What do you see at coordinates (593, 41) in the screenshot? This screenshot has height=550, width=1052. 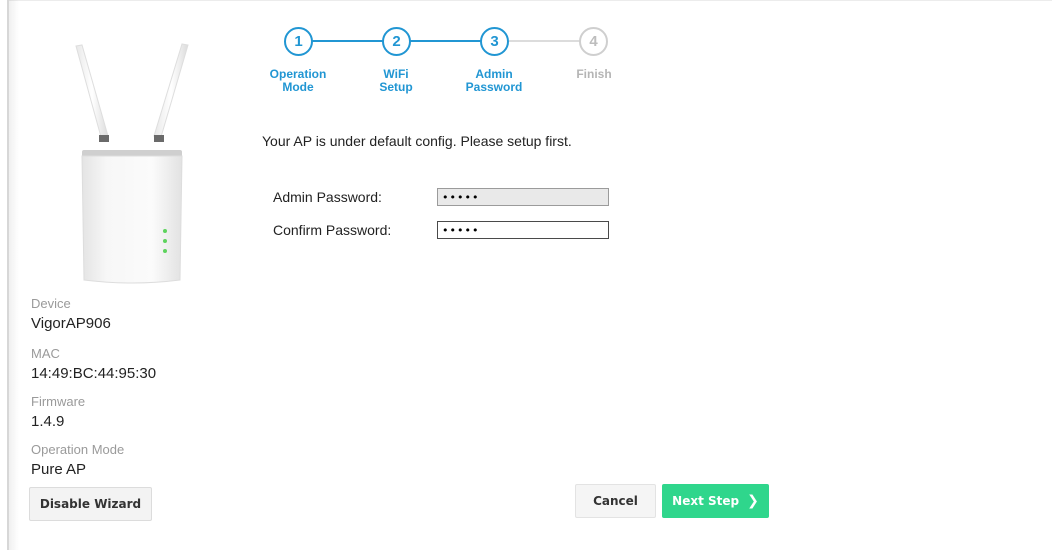 I see `step-4-circle: 4` at bounding box center [593, 41].